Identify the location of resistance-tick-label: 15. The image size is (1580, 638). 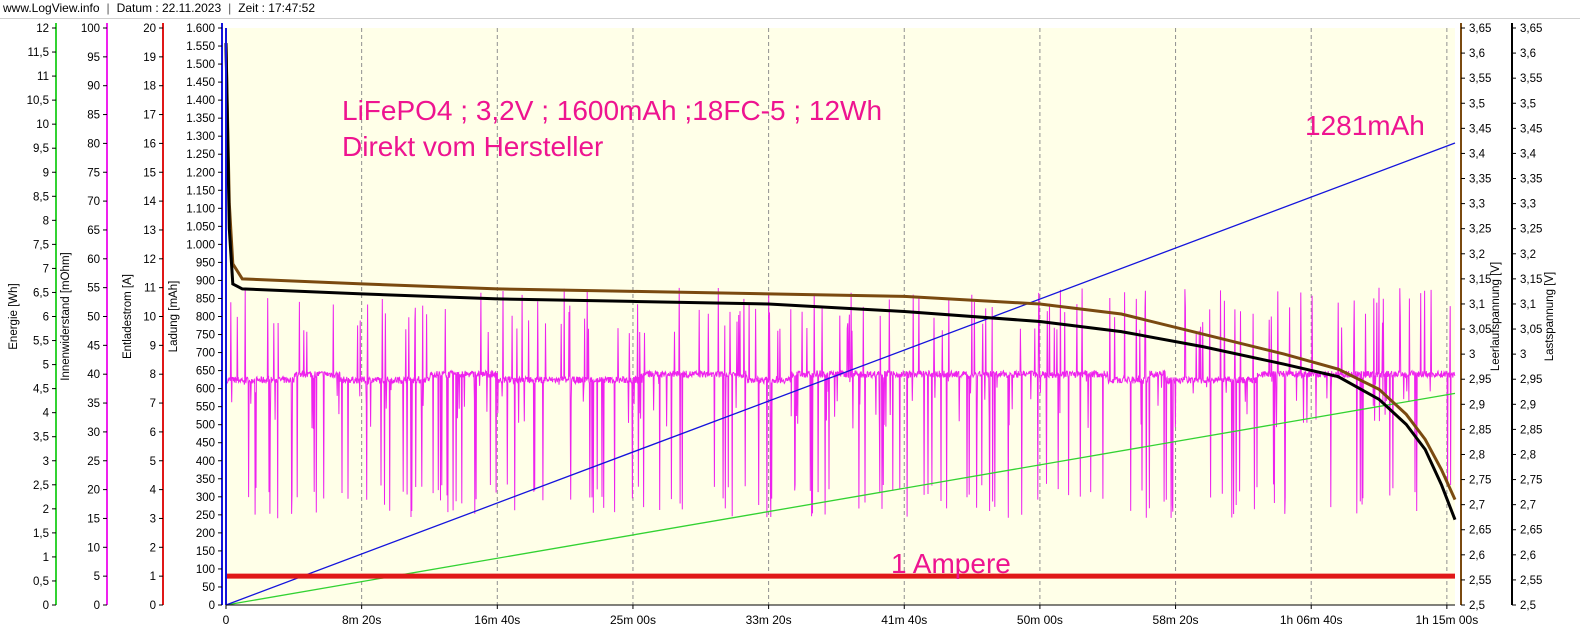
(93, 519).